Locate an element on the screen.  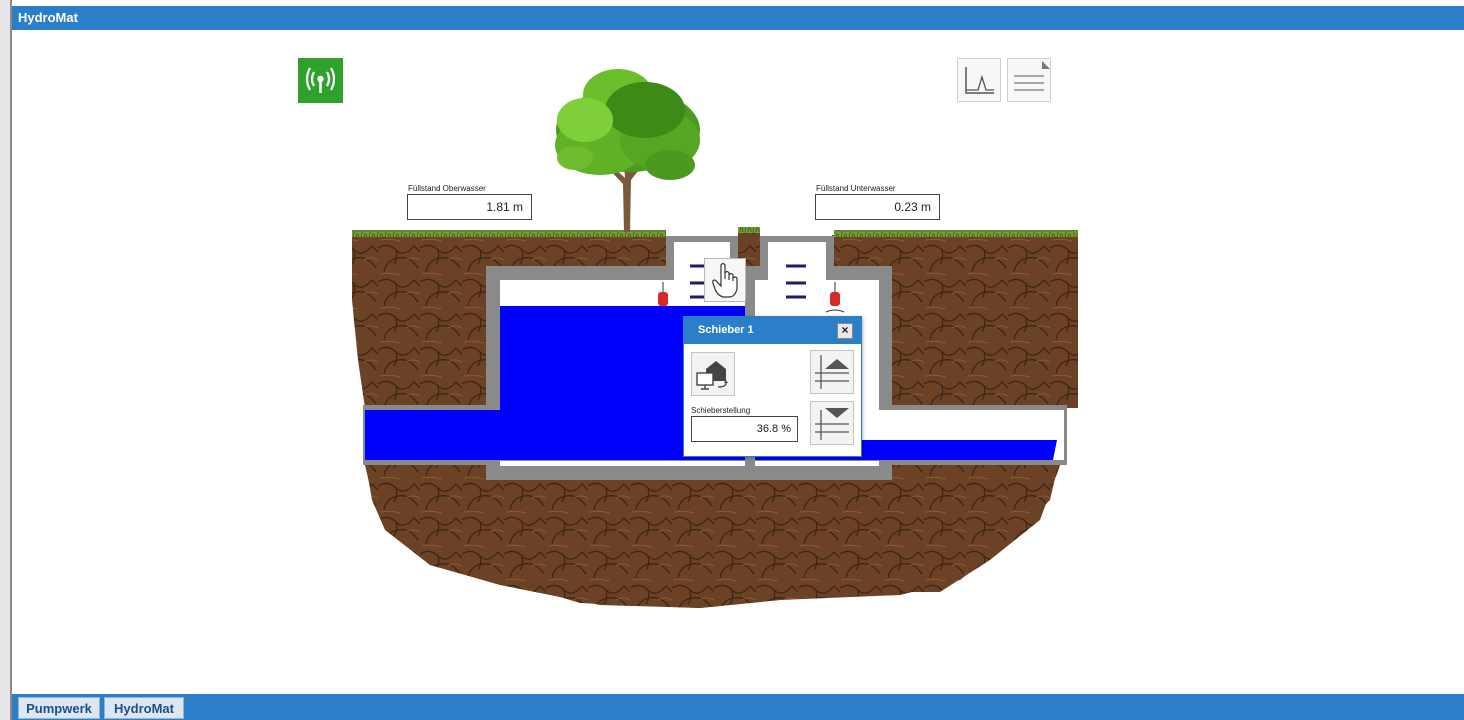
grass-left is located at coordinates (509, 233).